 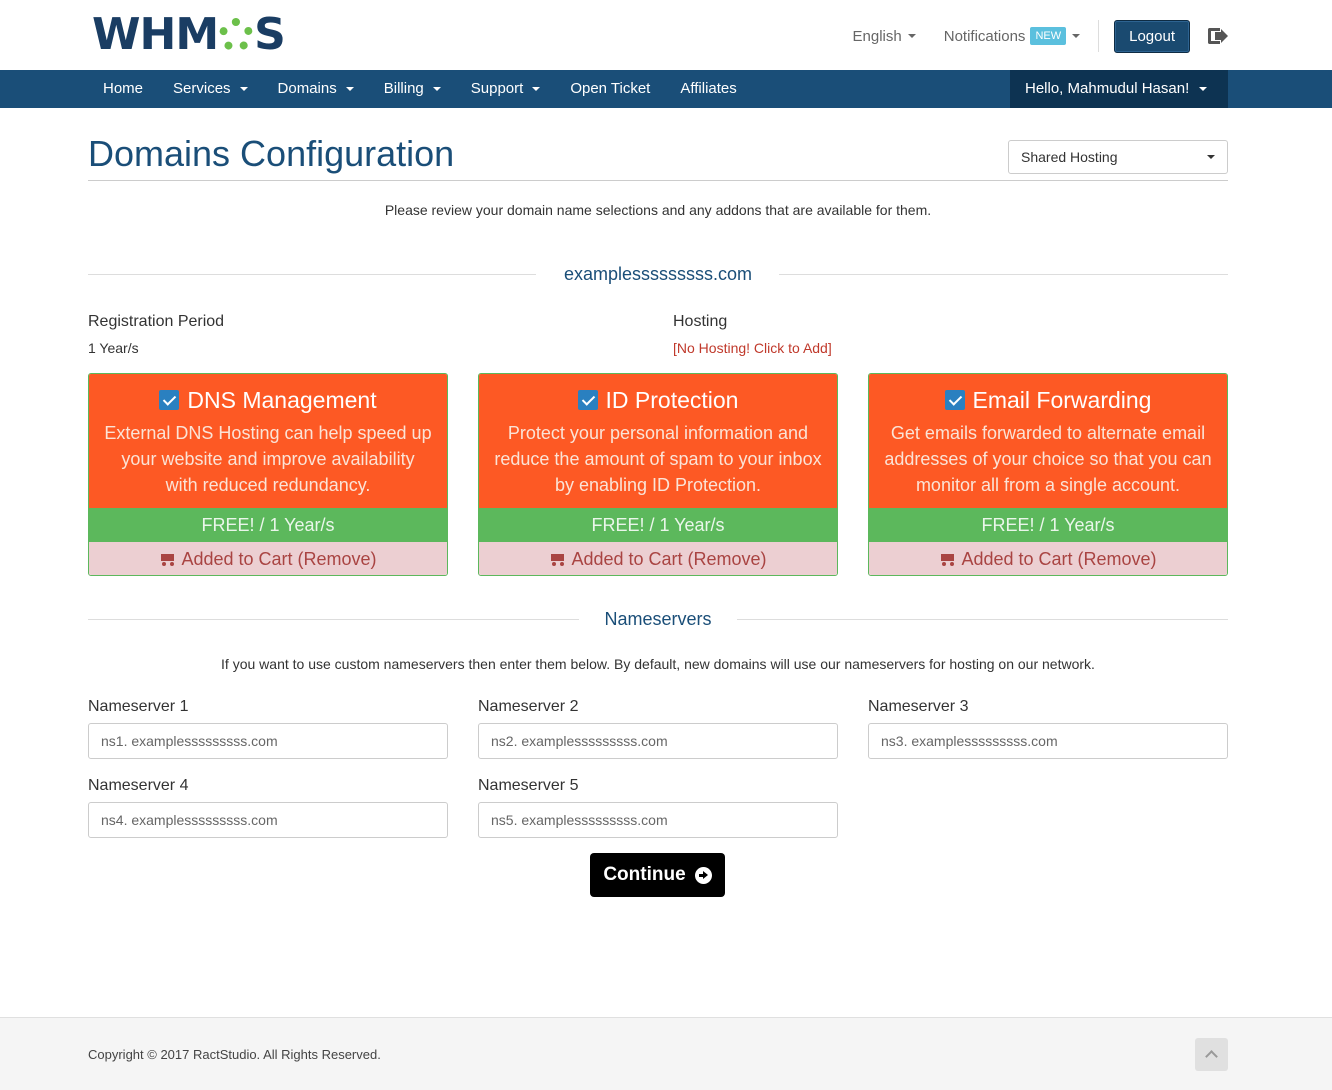 I want to click on nav-label: Support, so click(x=497, y=88).